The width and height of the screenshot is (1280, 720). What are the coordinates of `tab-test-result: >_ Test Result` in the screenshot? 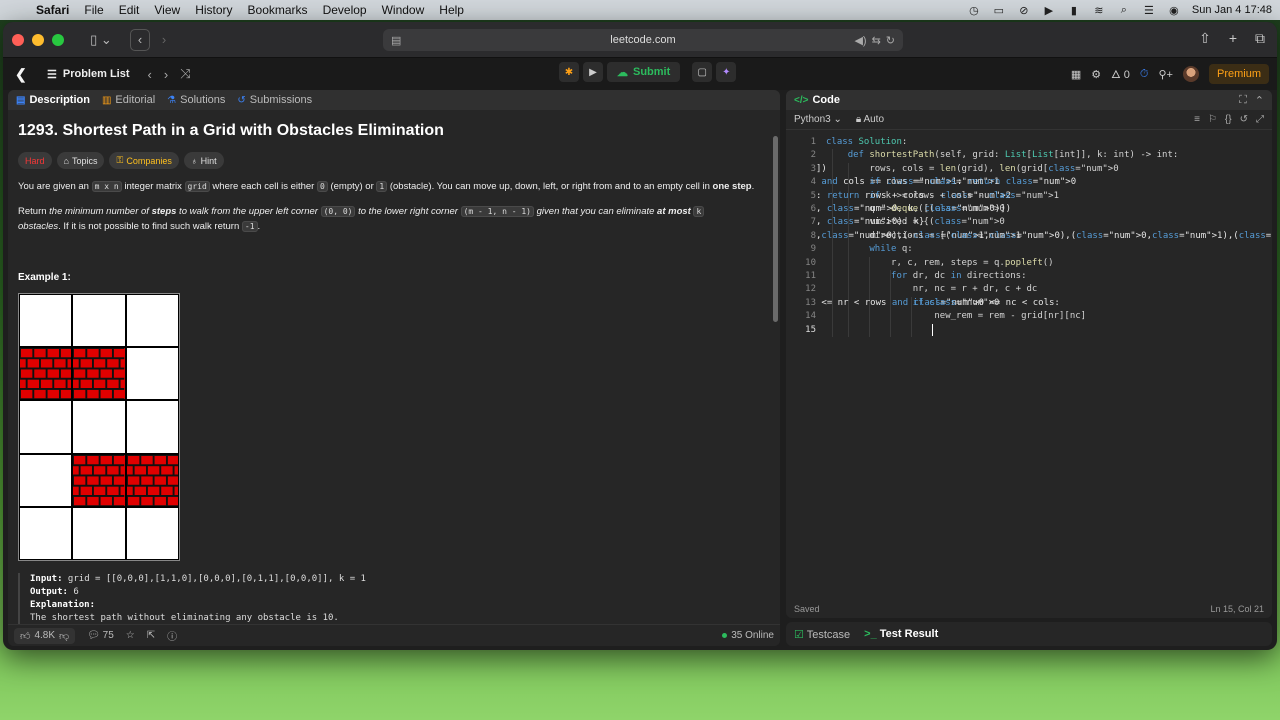 It's located at (901, 634).